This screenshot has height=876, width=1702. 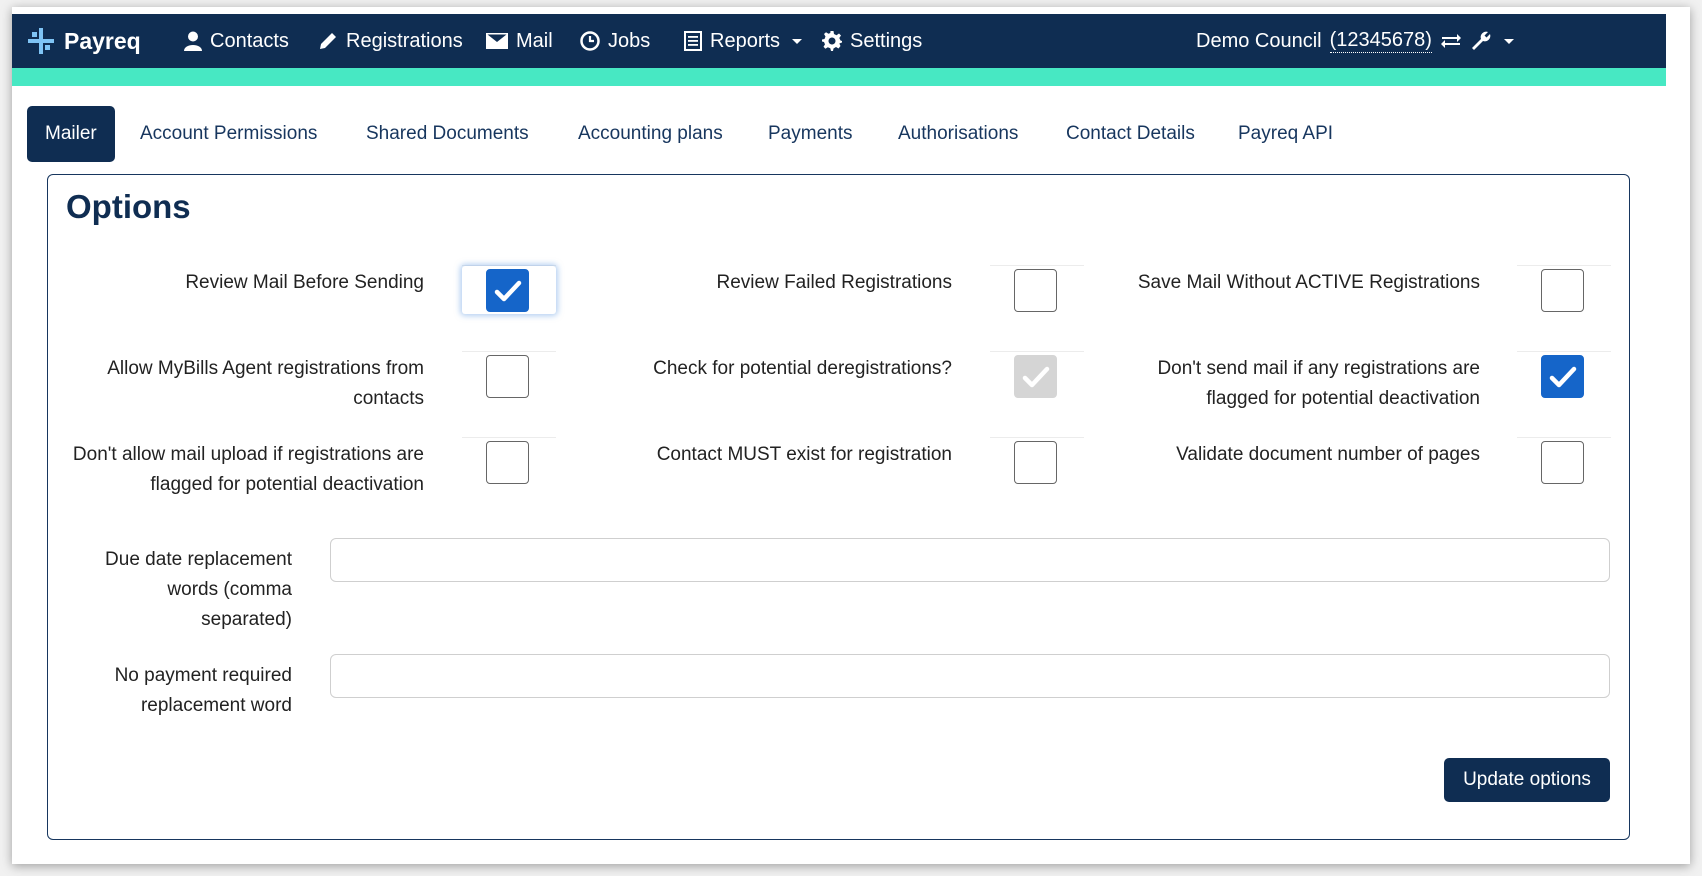 I want to click on panel-title: Options, so click(x=128, y=206).